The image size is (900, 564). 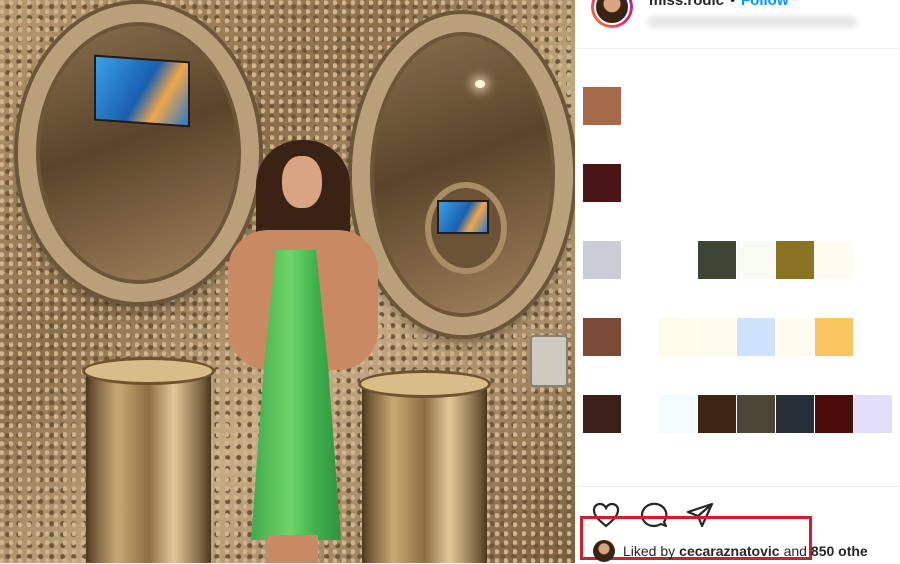 I want to click on mirror-left, so click(x=138, y=153).